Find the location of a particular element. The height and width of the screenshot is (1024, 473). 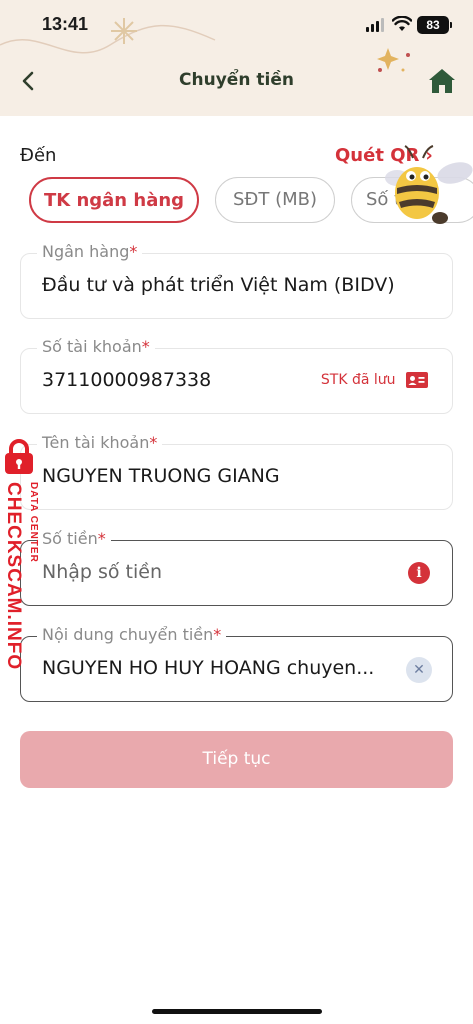

contact-card-icon is located at coordinates (417, 380).